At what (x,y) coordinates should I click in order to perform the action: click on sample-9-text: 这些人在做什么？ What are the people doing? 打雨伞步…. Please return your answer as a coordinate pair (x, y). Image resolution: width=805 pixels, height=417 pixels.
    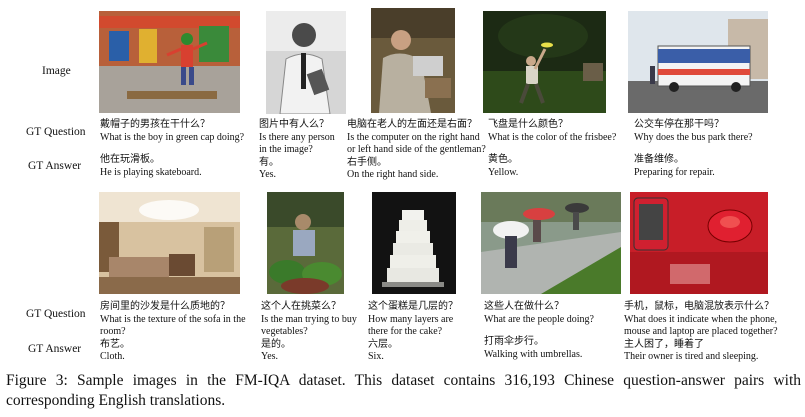
    Looking at the image, I should click on (551, 331).